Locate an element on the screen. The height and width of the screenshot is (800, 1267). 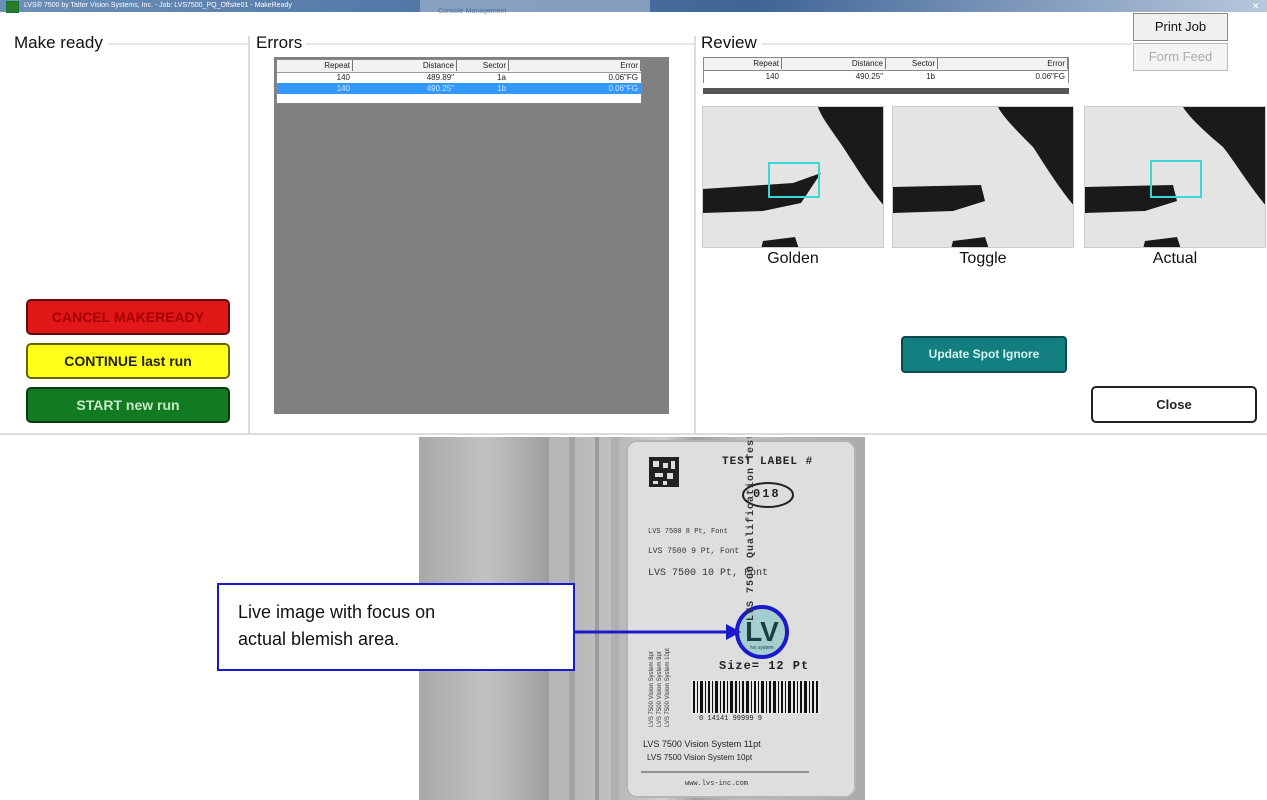
errors-title: Errors is located at coordinates (279, 42).